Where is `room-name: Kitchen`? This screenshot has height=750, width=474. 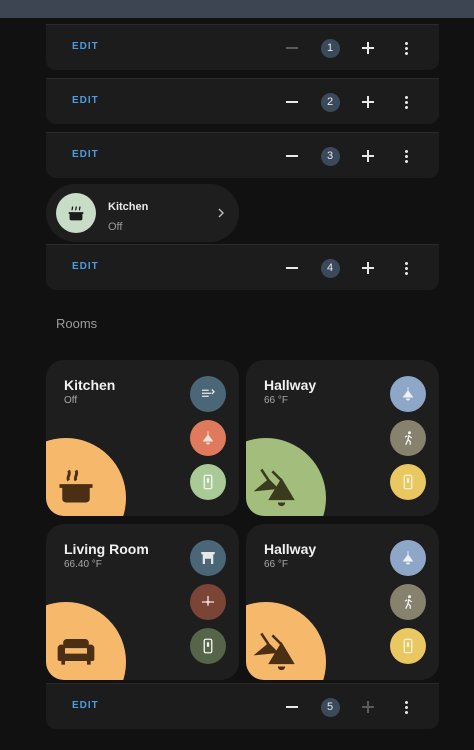 room-name: Kitchen is located at coordinates (90, 385).